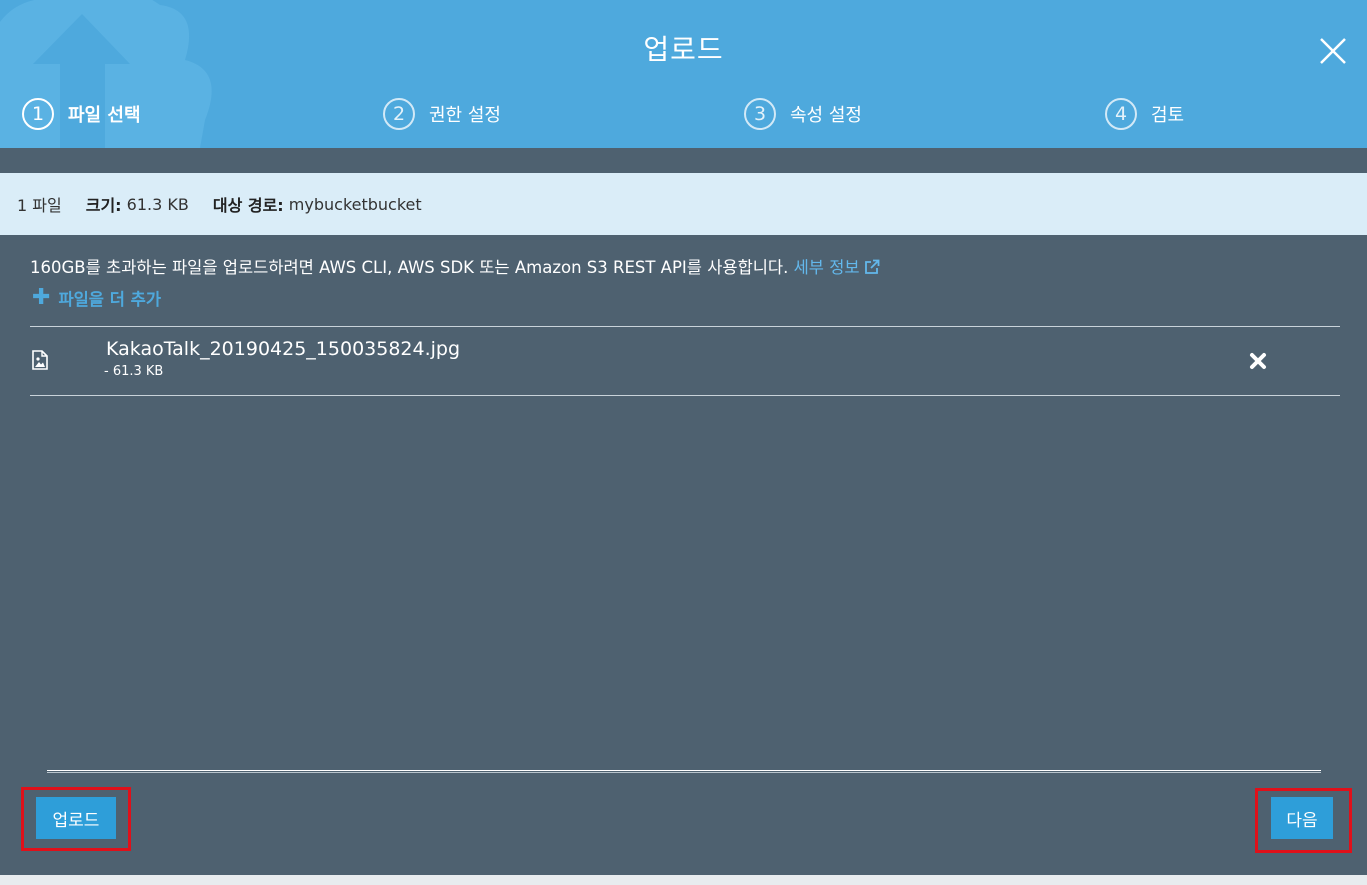 The width and height of the screenshot is (1367, 885). What do you see at coordinates (1333, 51) in the screenshot?
I see `close-icon` at bounding box center [1333, 51].